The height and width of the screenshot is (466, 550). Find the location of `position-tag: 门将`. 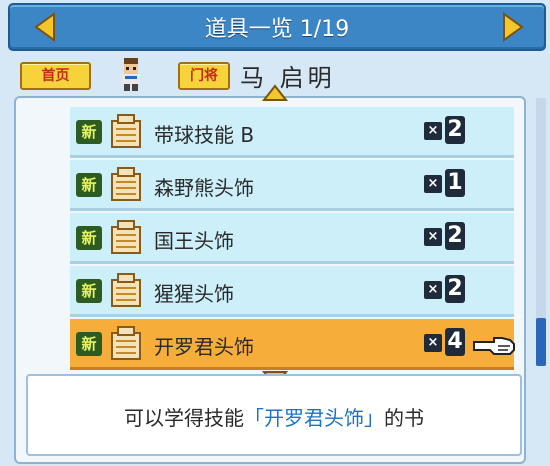

position-tag: 门将 is located at coordinates (204, 76).